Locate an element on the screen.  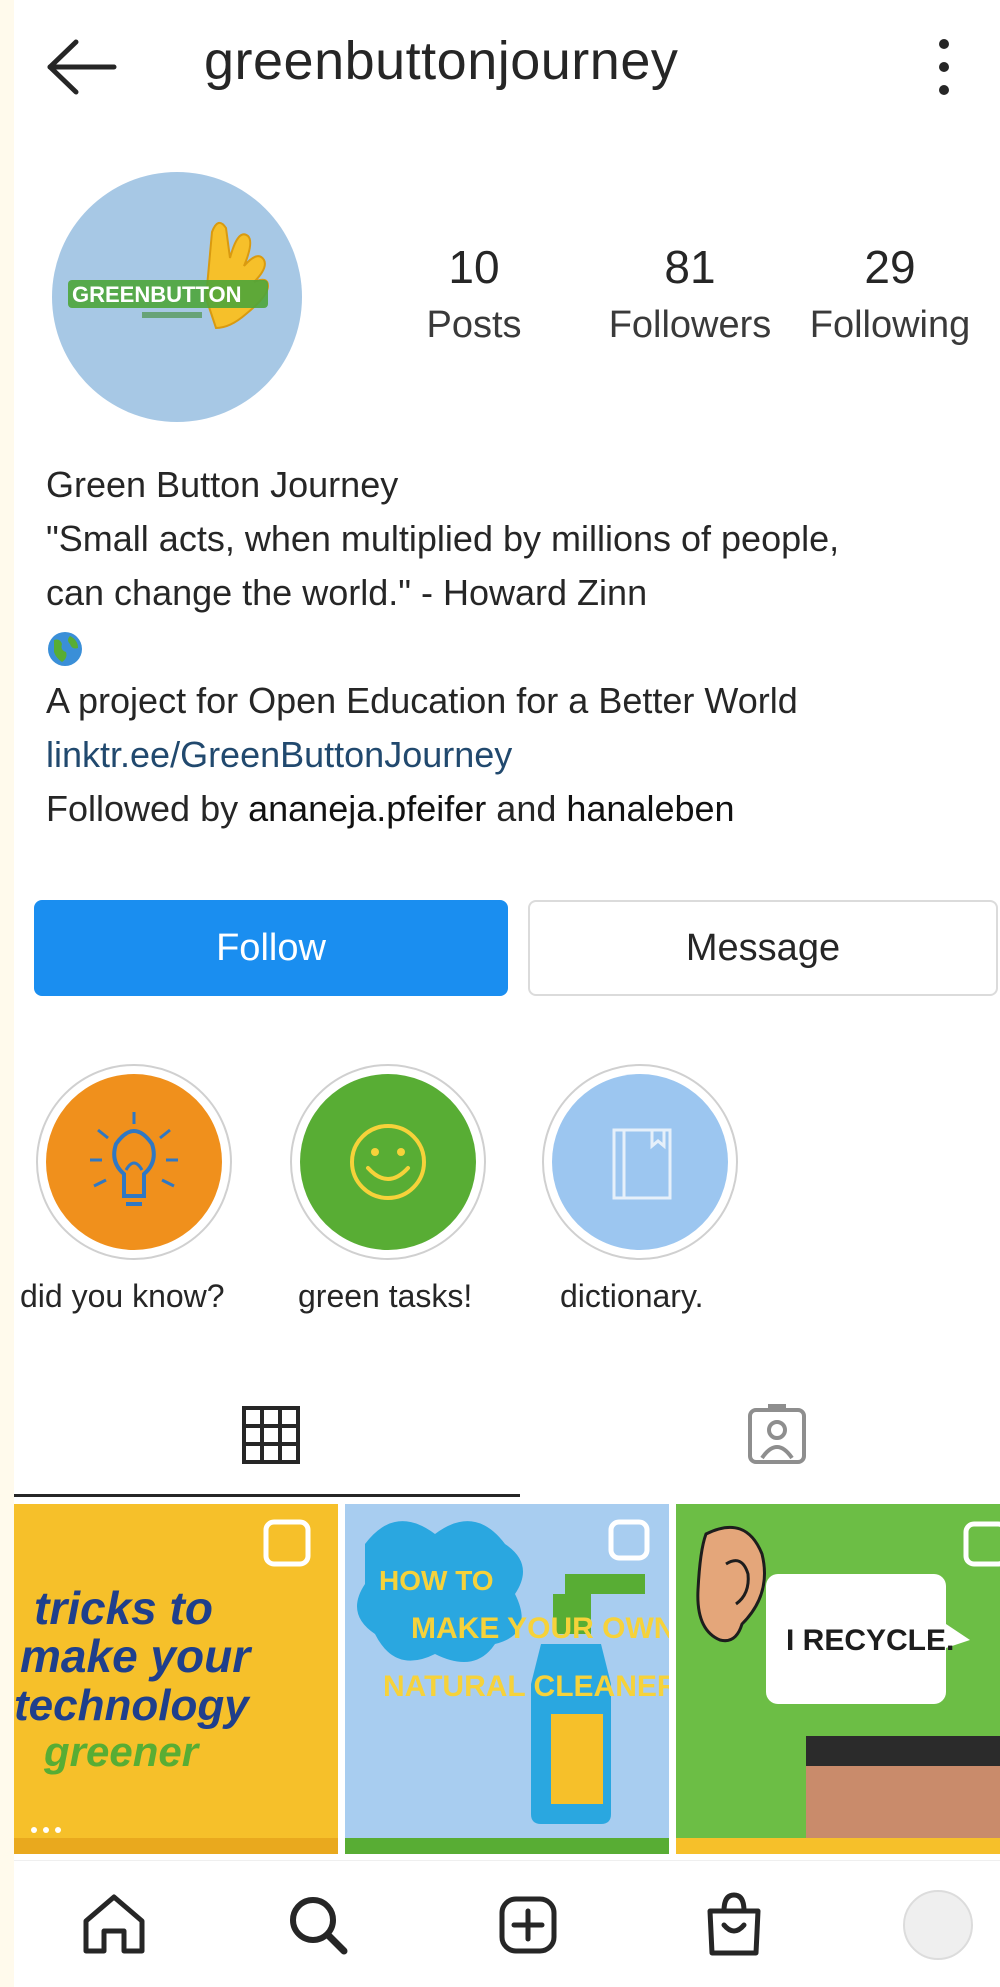
posts-count: 10 Posts is located at coordinates (474, 293).